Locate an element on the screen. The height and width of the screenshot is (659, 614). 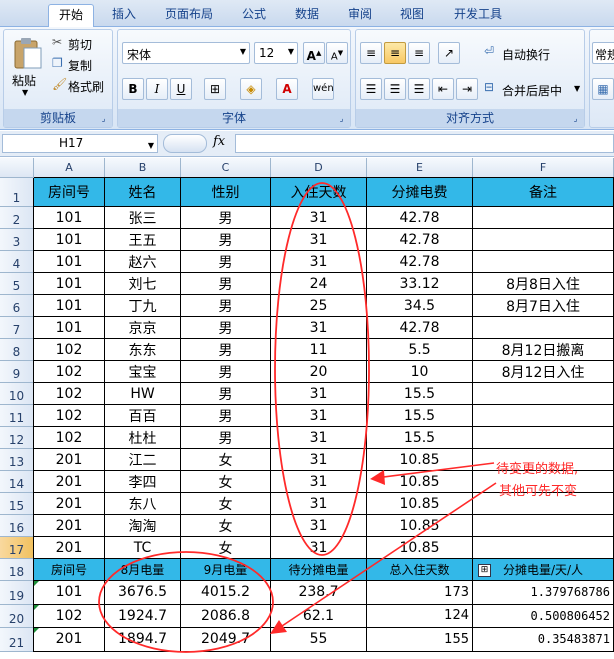
cell-c5: 男 is located at coordinates (226, 284).